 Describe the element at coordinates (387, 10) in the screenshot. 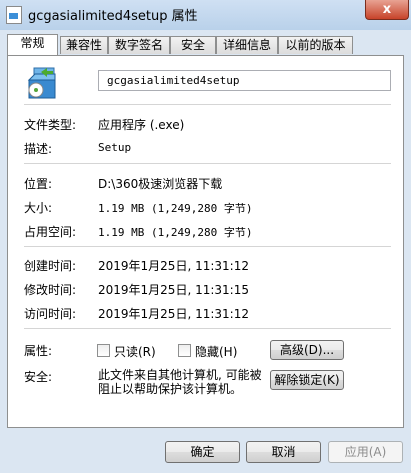

I see `close-button: x` at that location.